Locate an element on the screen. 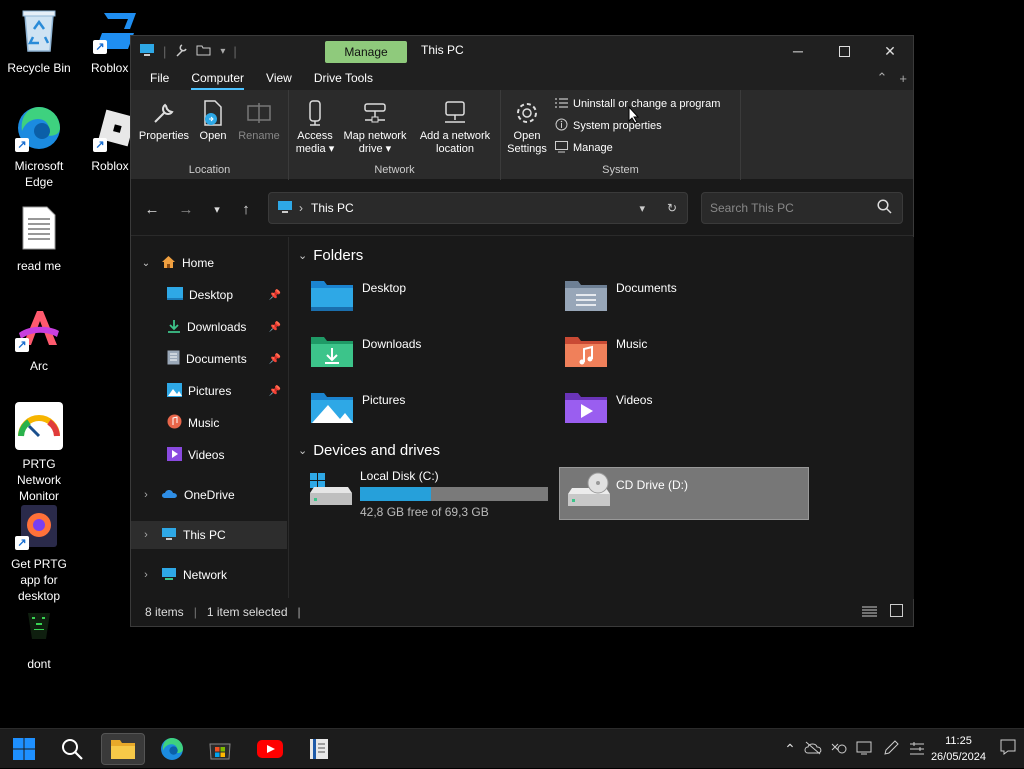  pen-icon is located at coordinates (891, 749).